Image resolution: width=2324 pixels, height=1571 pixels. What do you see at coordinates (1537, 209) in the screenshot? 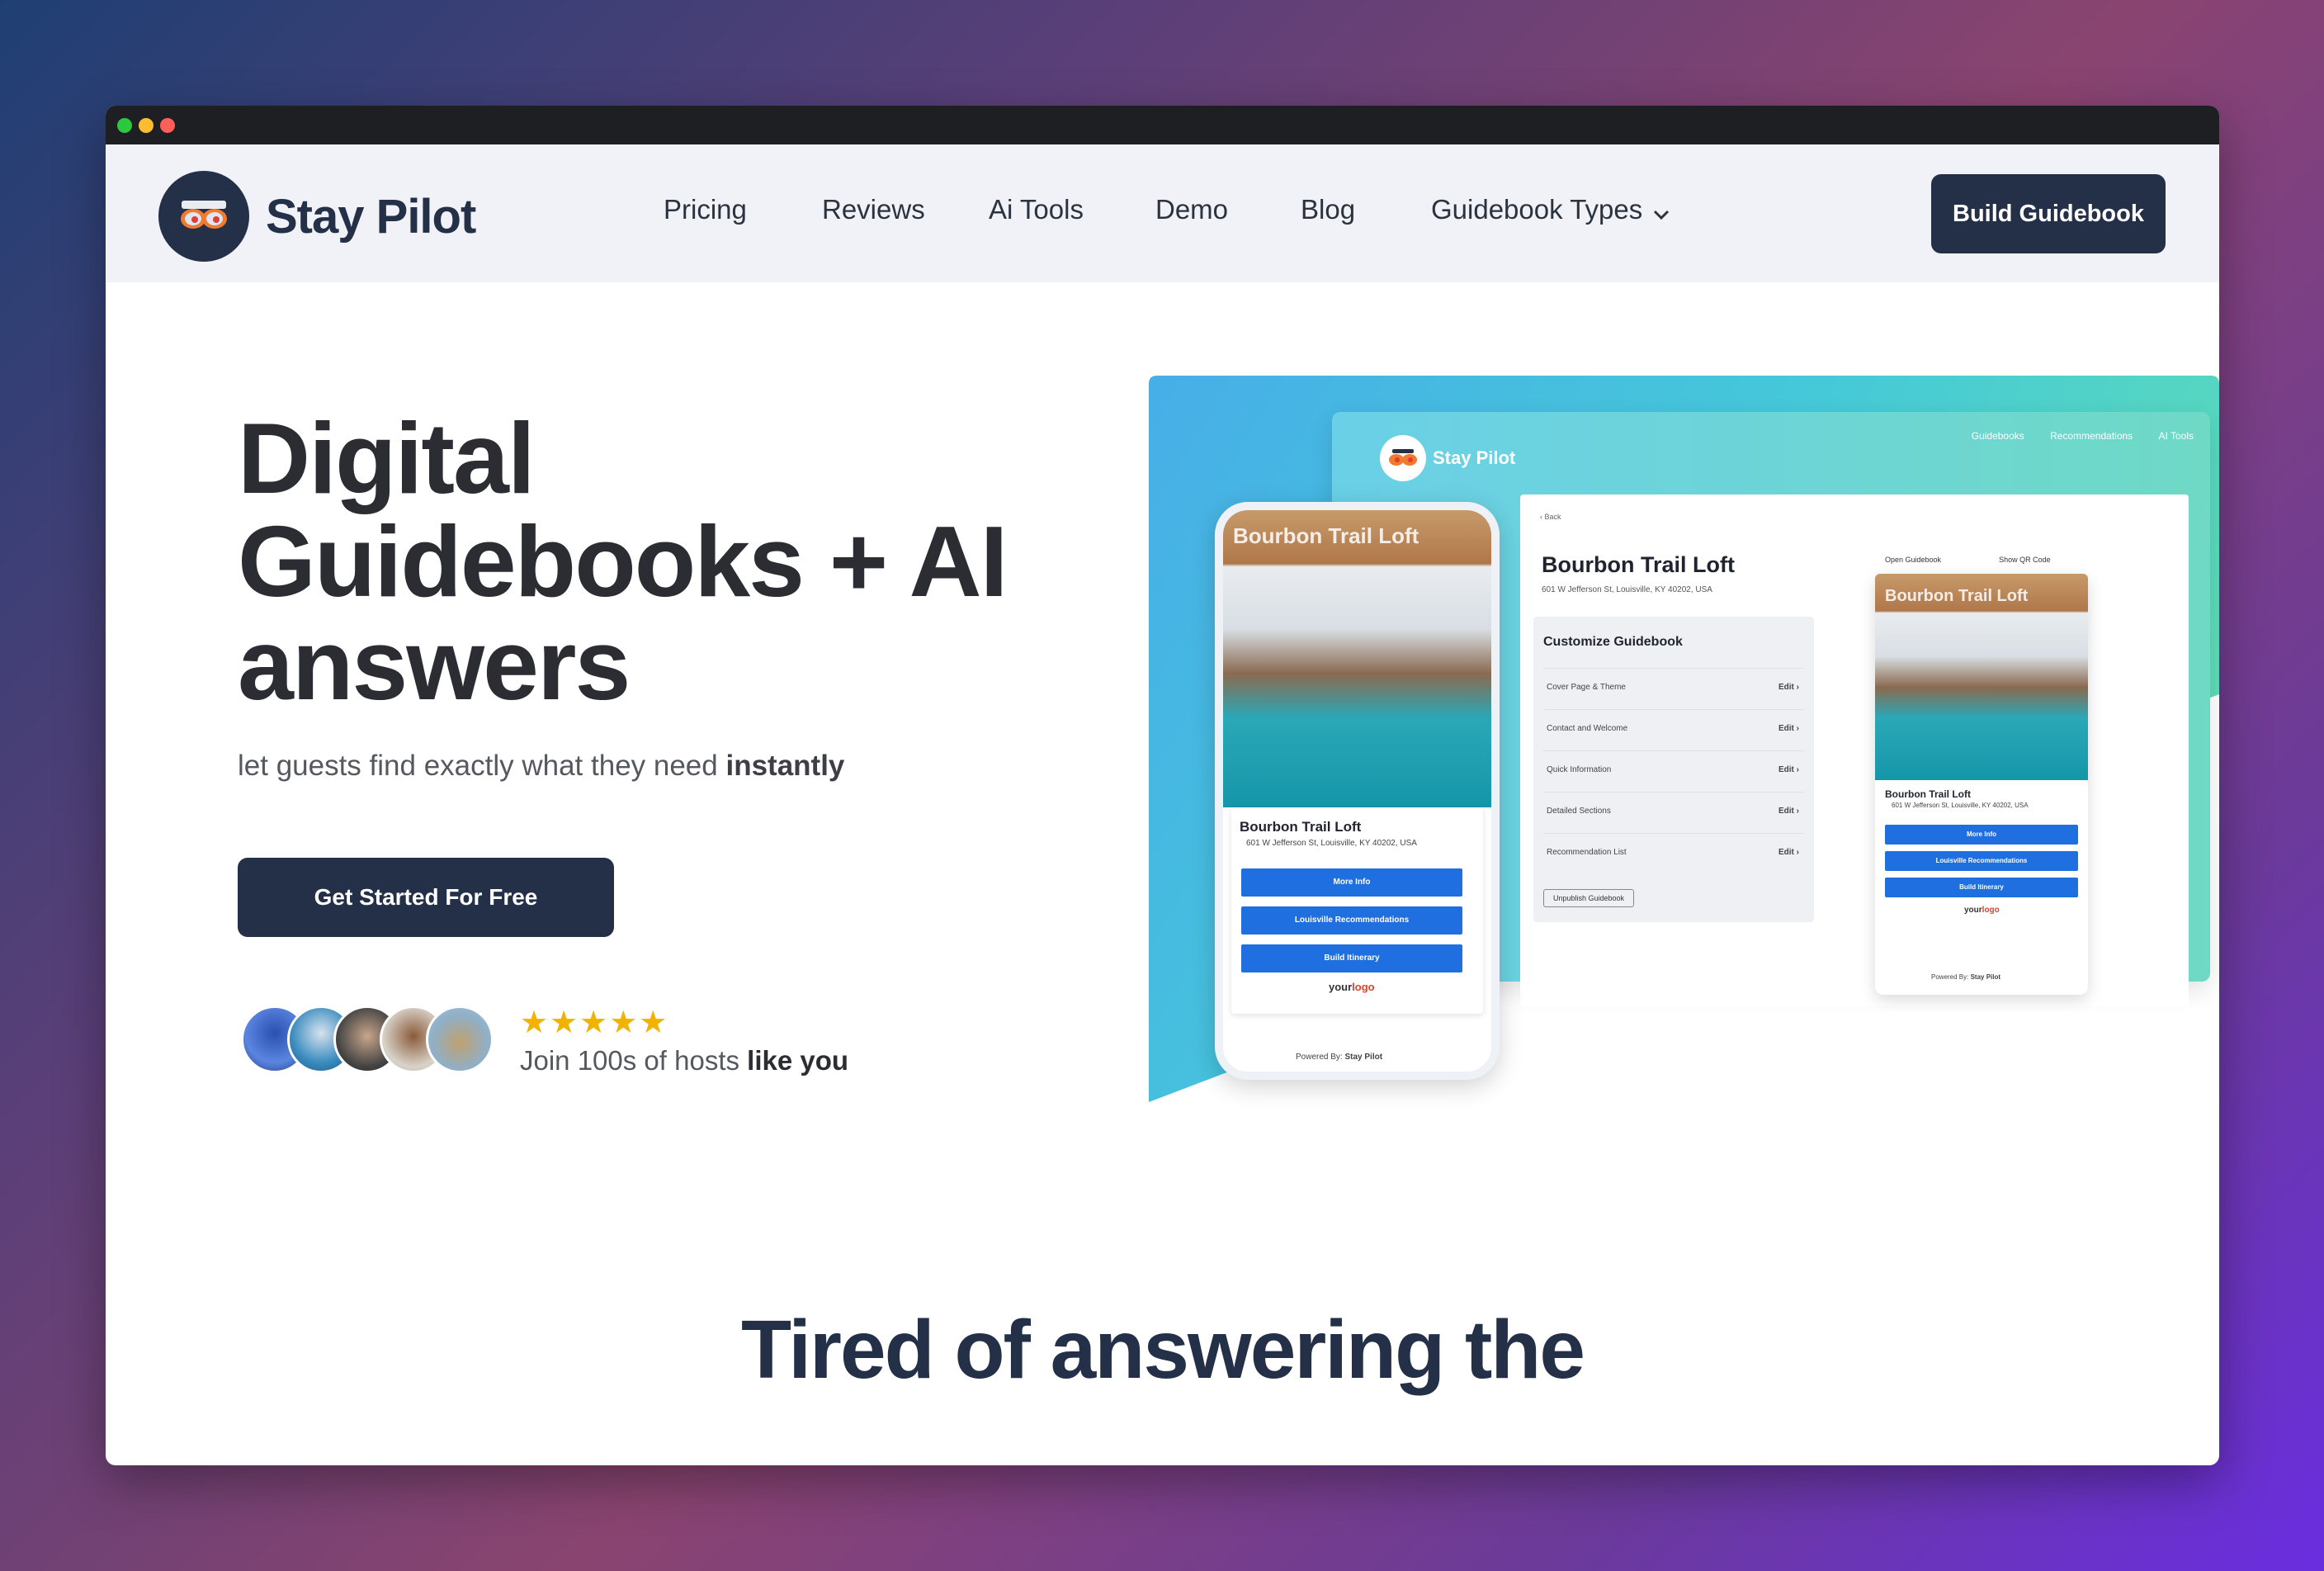
I see `nav-dropdown-label: Guidebook Types` at bounding box center [1537, 209].